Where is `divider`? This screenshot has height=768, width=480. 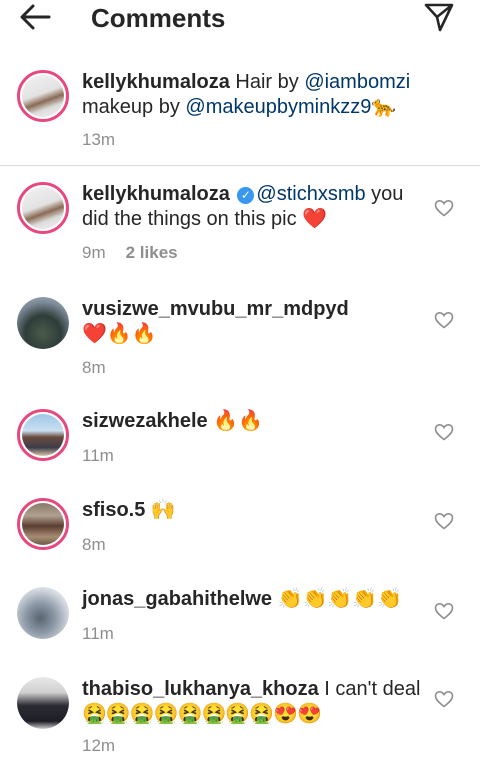 divider is located at coordinates (240, 165).